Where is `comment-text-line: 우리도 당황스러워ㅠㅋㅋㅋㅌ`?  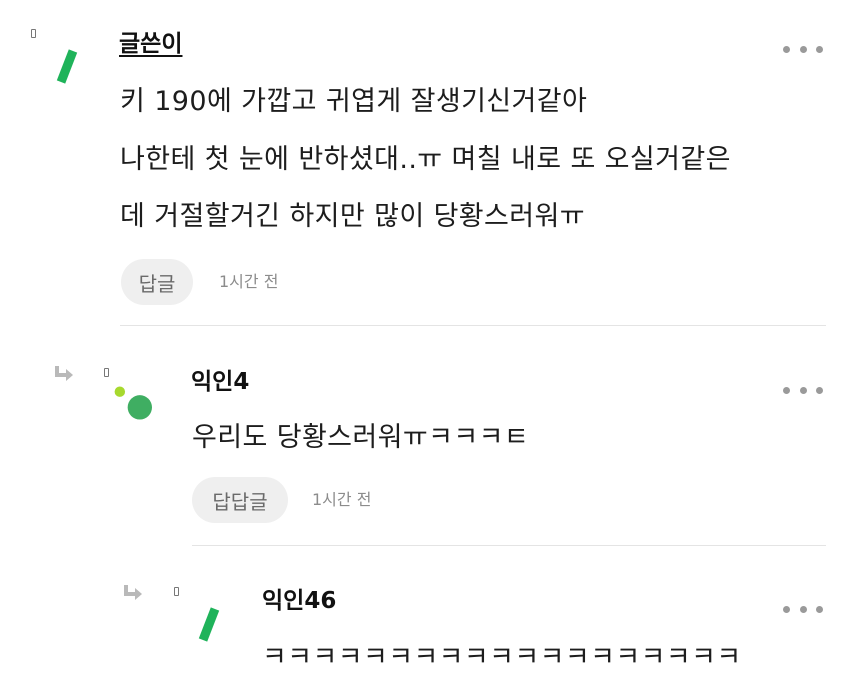
comment-text-line: 우리도 당황스러워ㅠㅋㅋㅋㅌ is located at coordinates (361, 437).